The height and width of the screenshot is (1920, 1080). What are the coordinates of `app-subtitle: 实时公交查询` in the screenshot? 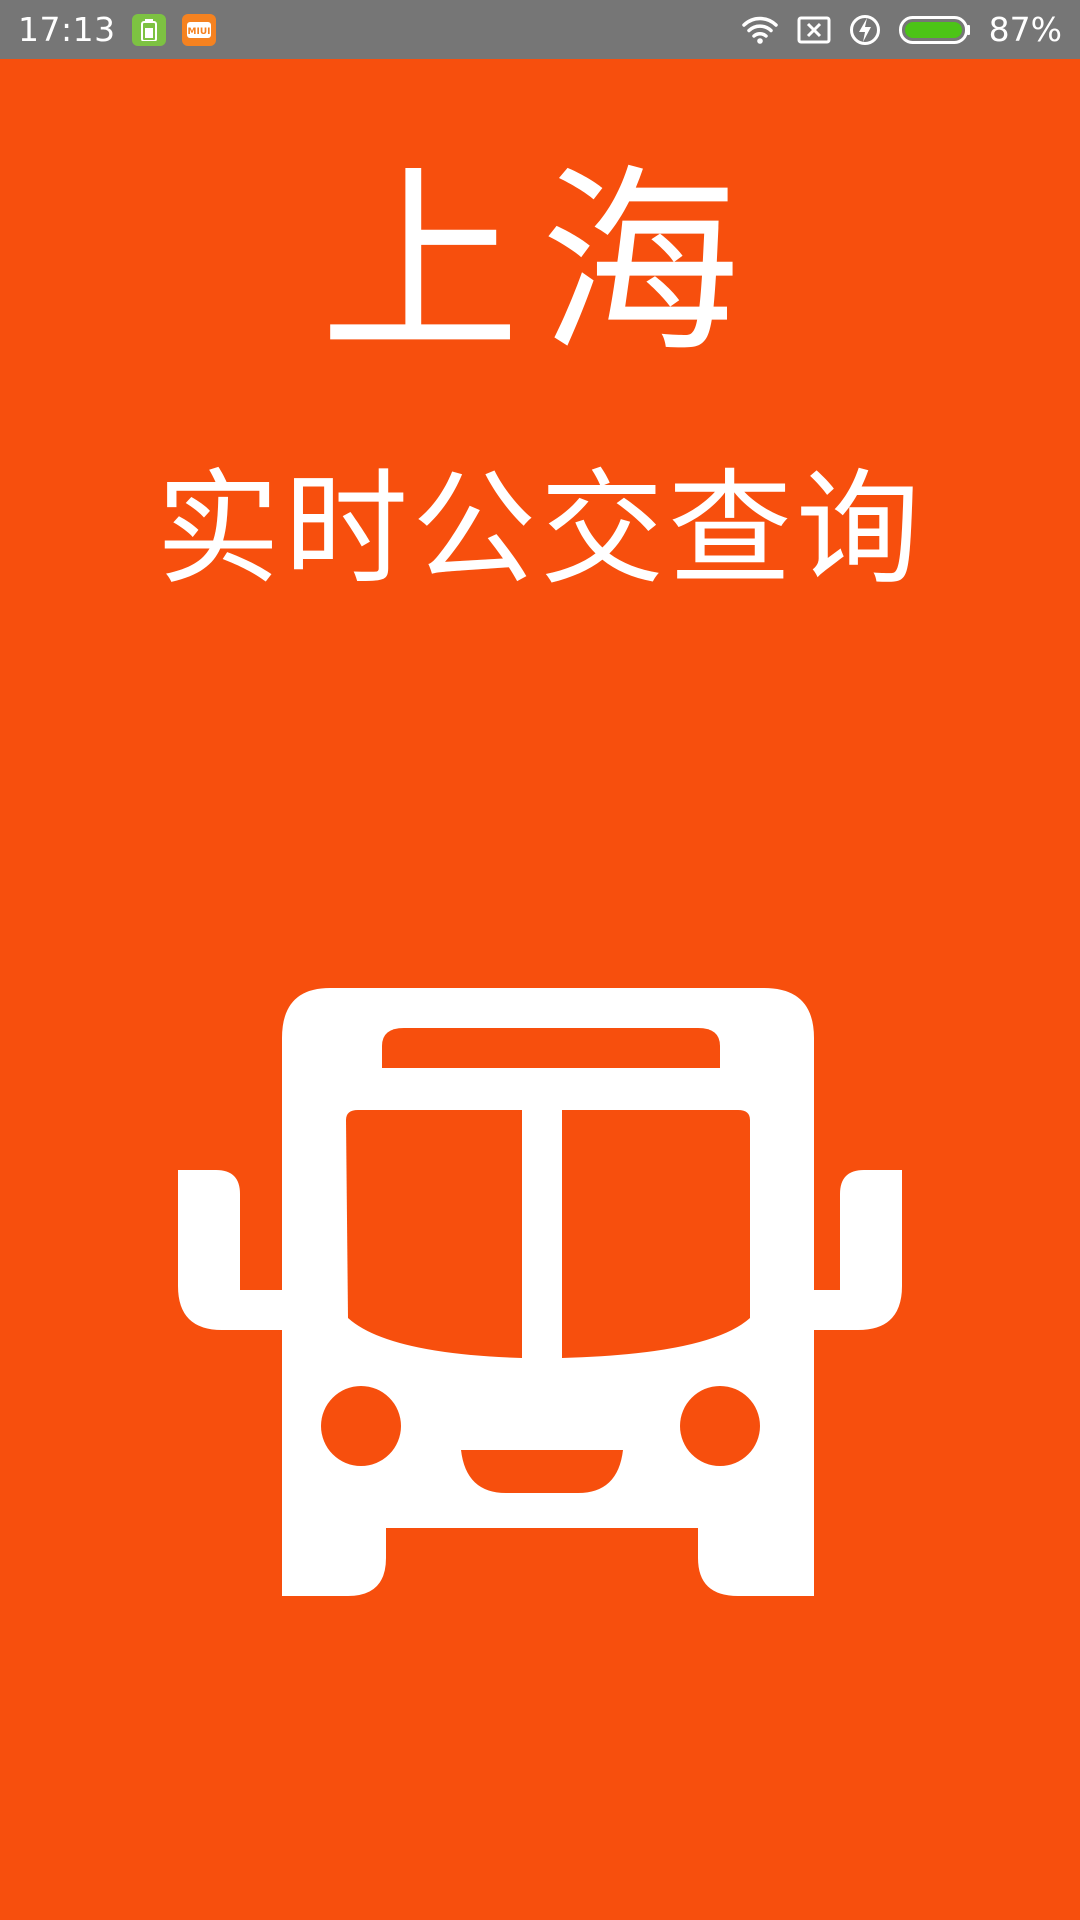 It's located at (539, 530).